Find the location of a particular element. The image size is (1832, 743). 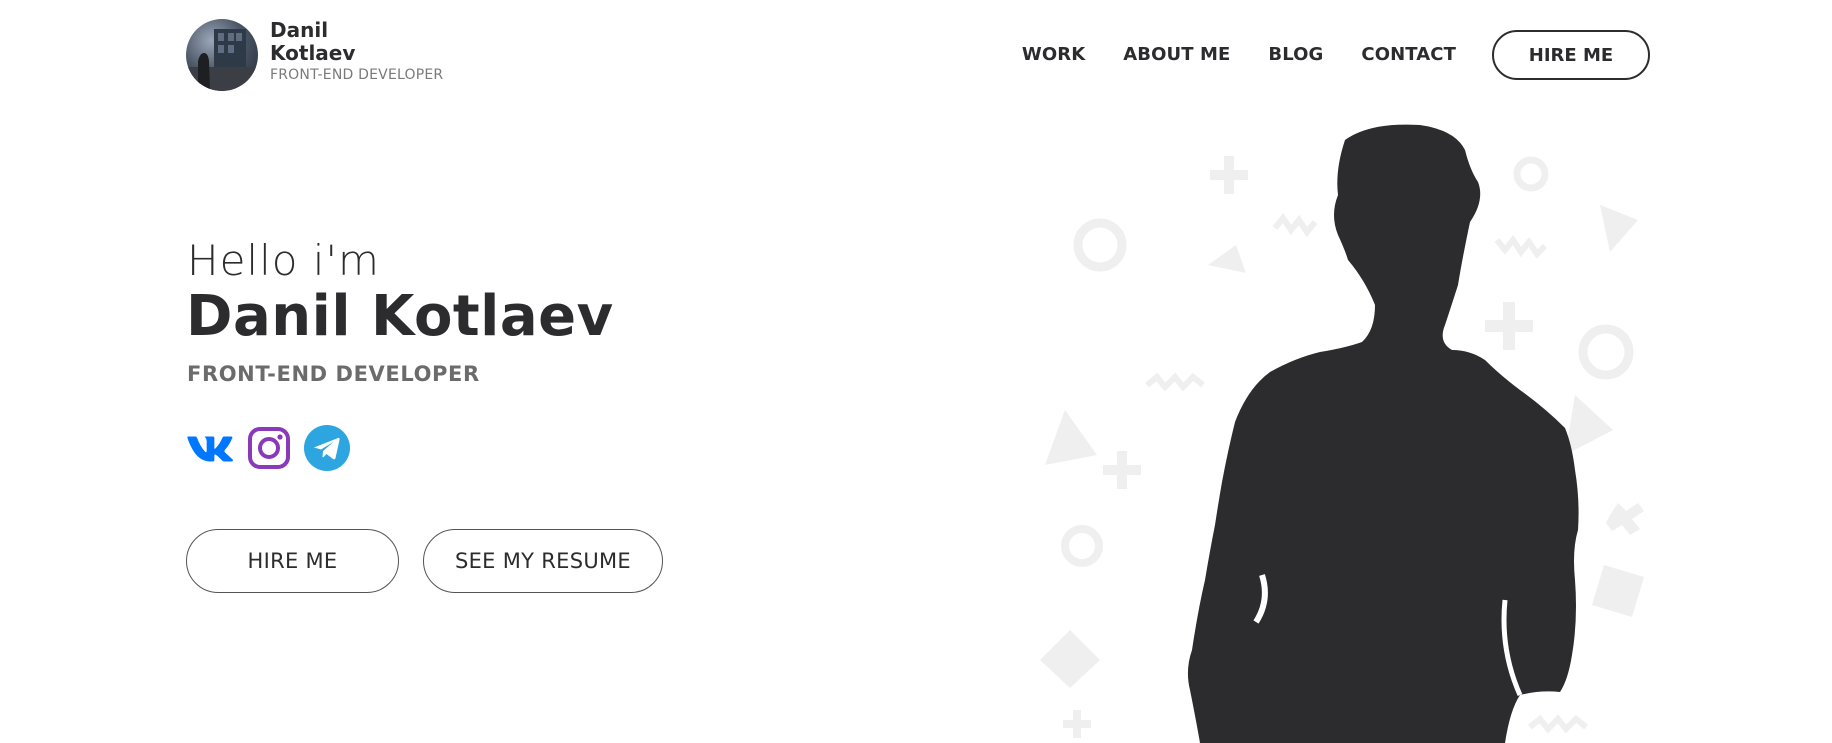

brand-role: FRONT-END DEVELOPER is located at coordinates (357, 75).